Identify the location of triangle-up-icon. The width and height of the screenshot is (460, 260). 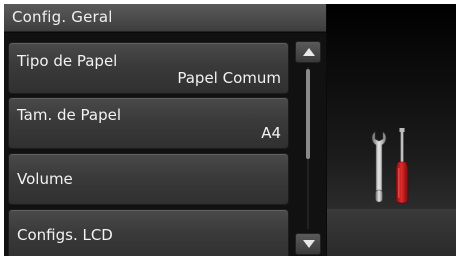
(309, 52).